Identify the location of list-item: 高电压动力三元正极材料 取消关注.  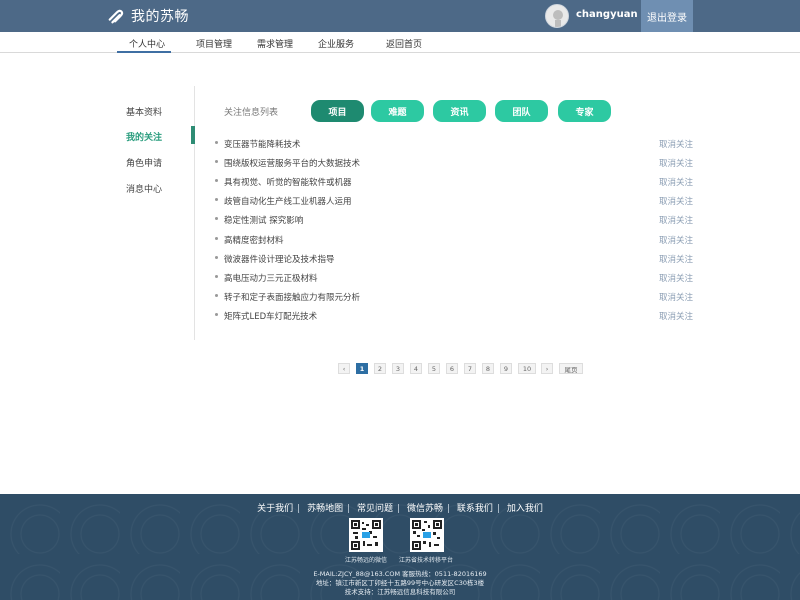
(454, 278).